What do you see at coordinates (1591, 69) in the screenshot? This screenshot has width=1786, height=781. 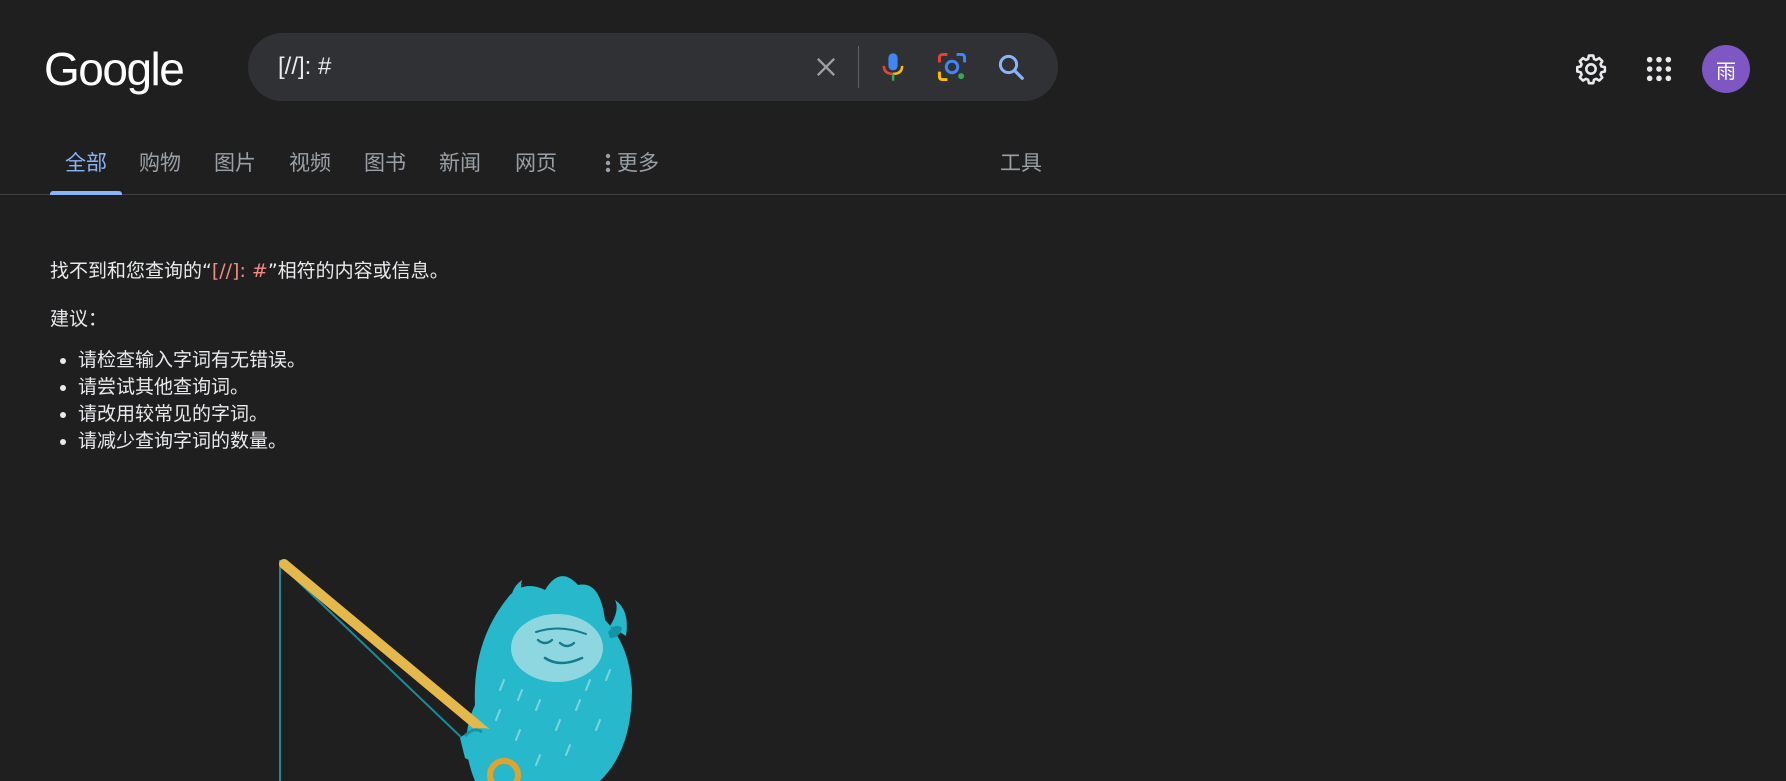 I see `settings-icon` at bounding box center [1591, 69].